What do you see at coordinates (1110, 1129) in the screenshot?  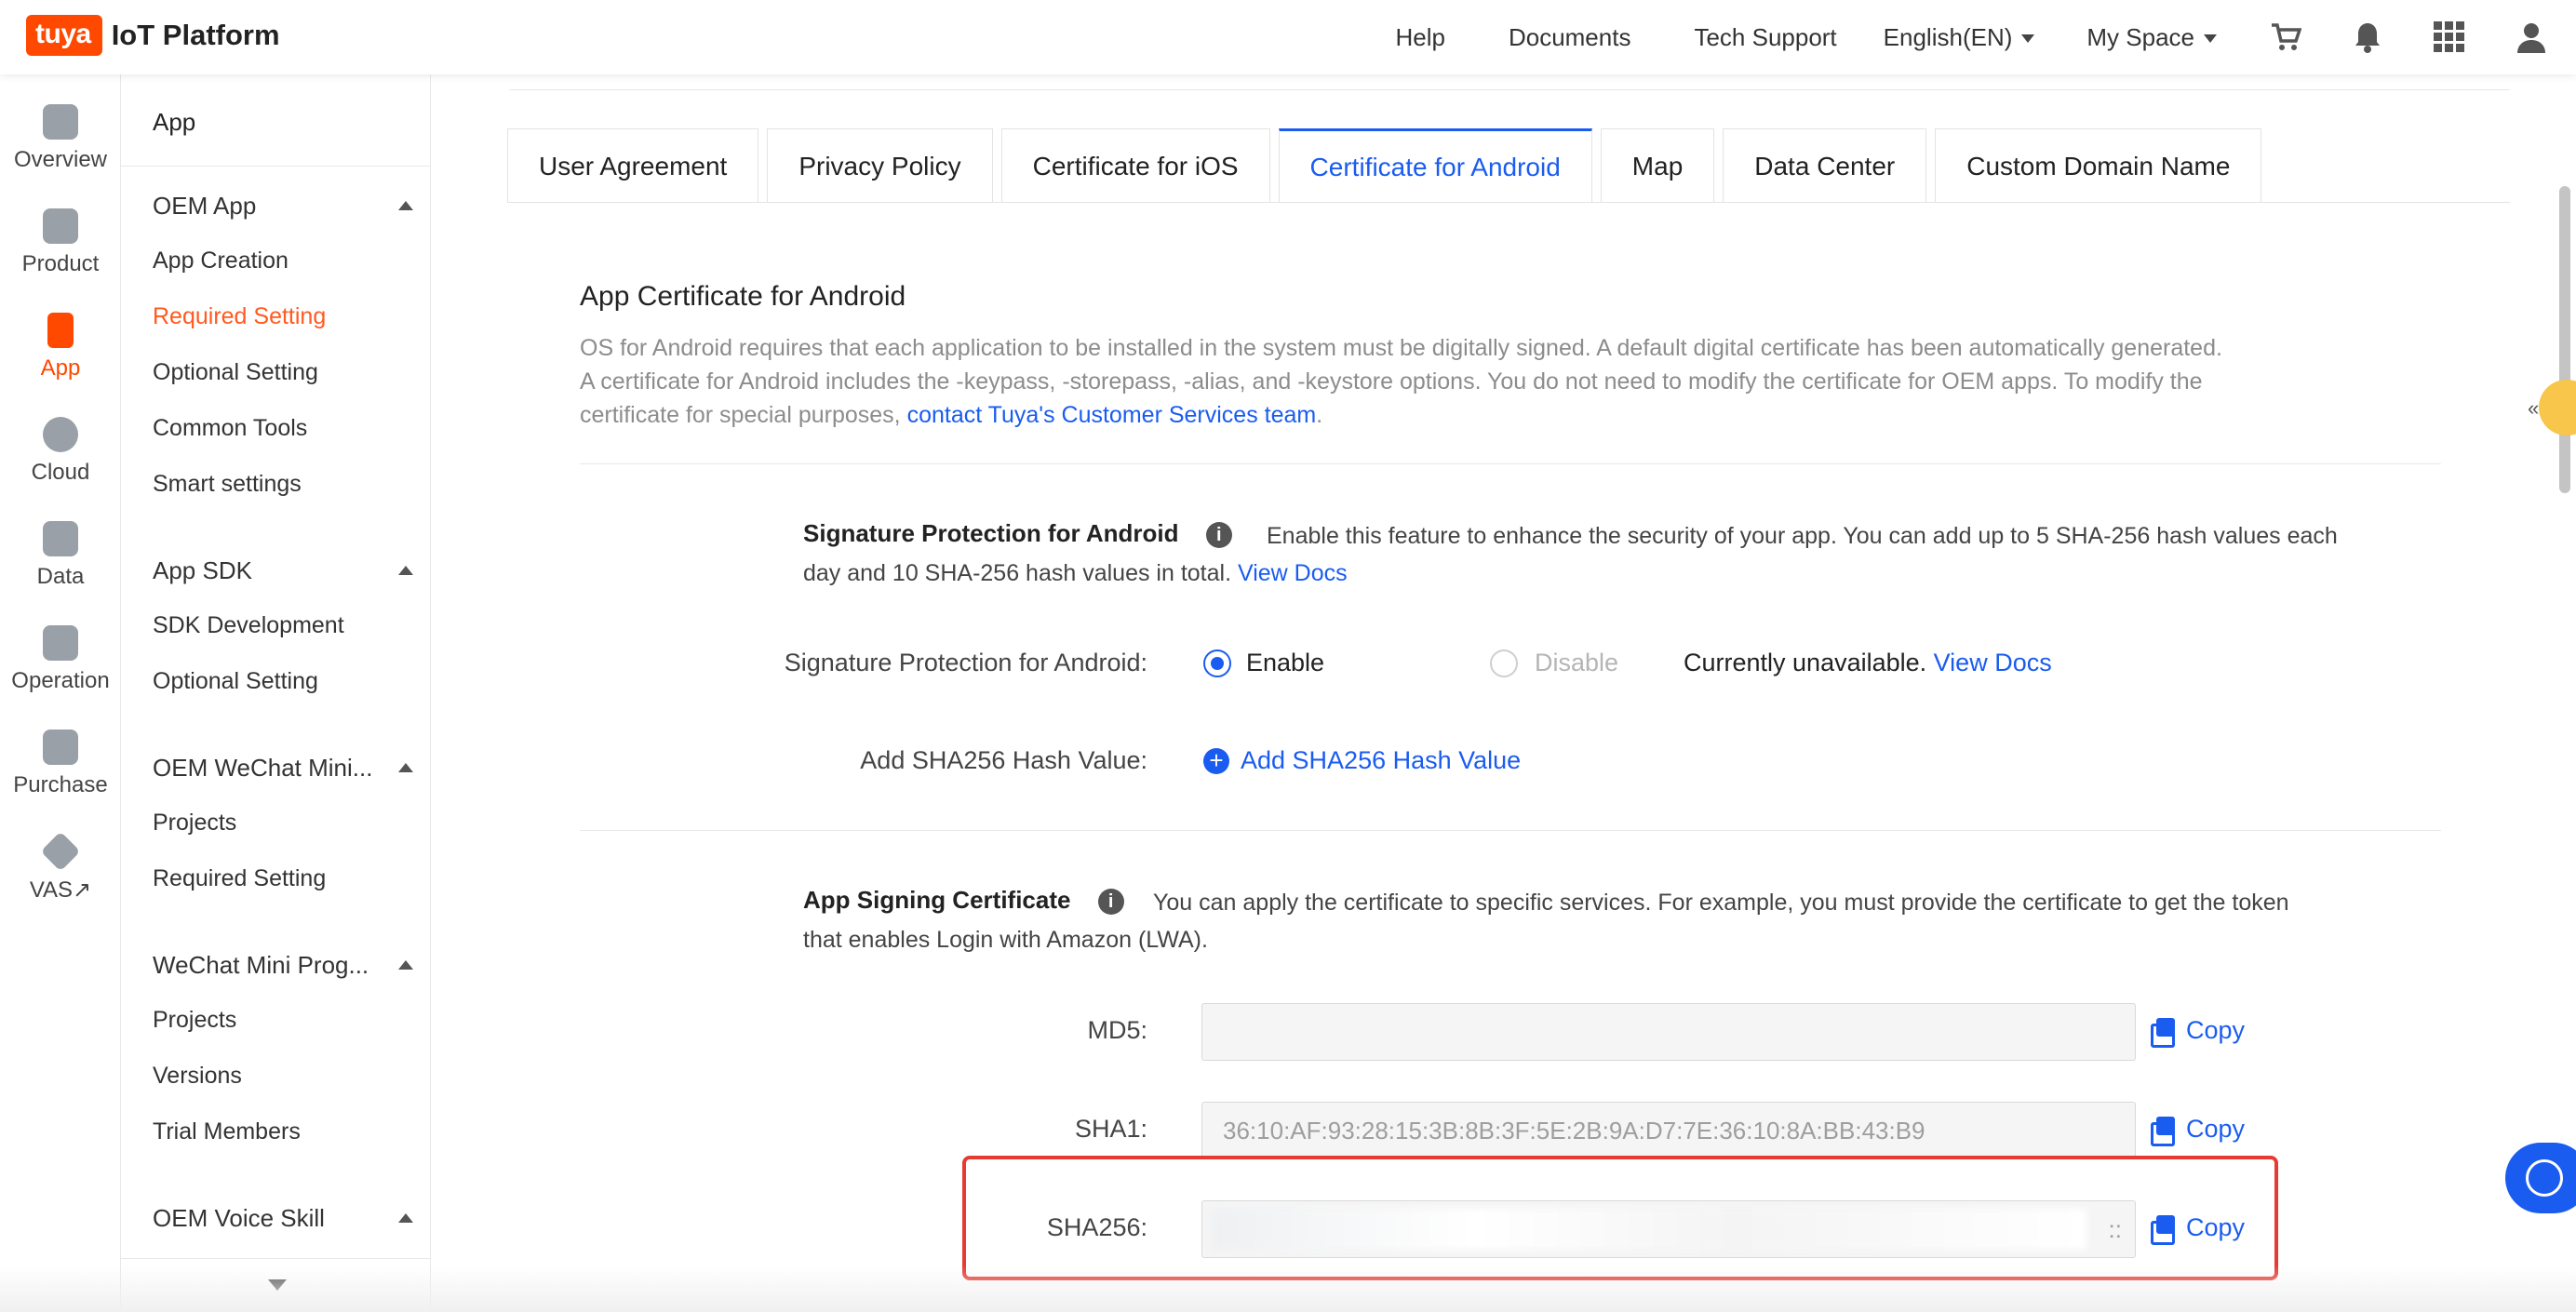 I see `sha1-label: SHA1:` at bounding box center [1110, 1129].